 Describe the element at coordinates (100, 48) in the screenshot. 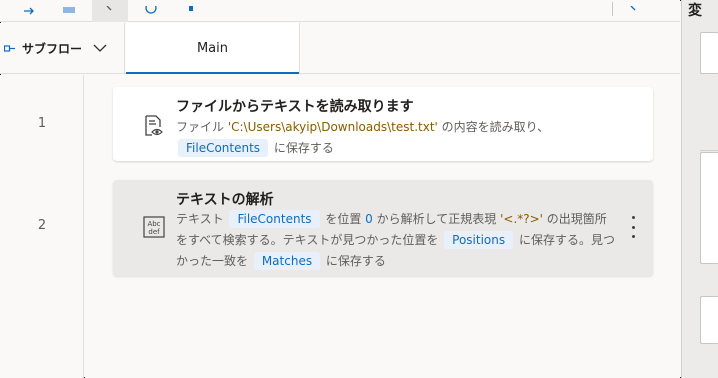

I see `chevron-down-icon` at that location.